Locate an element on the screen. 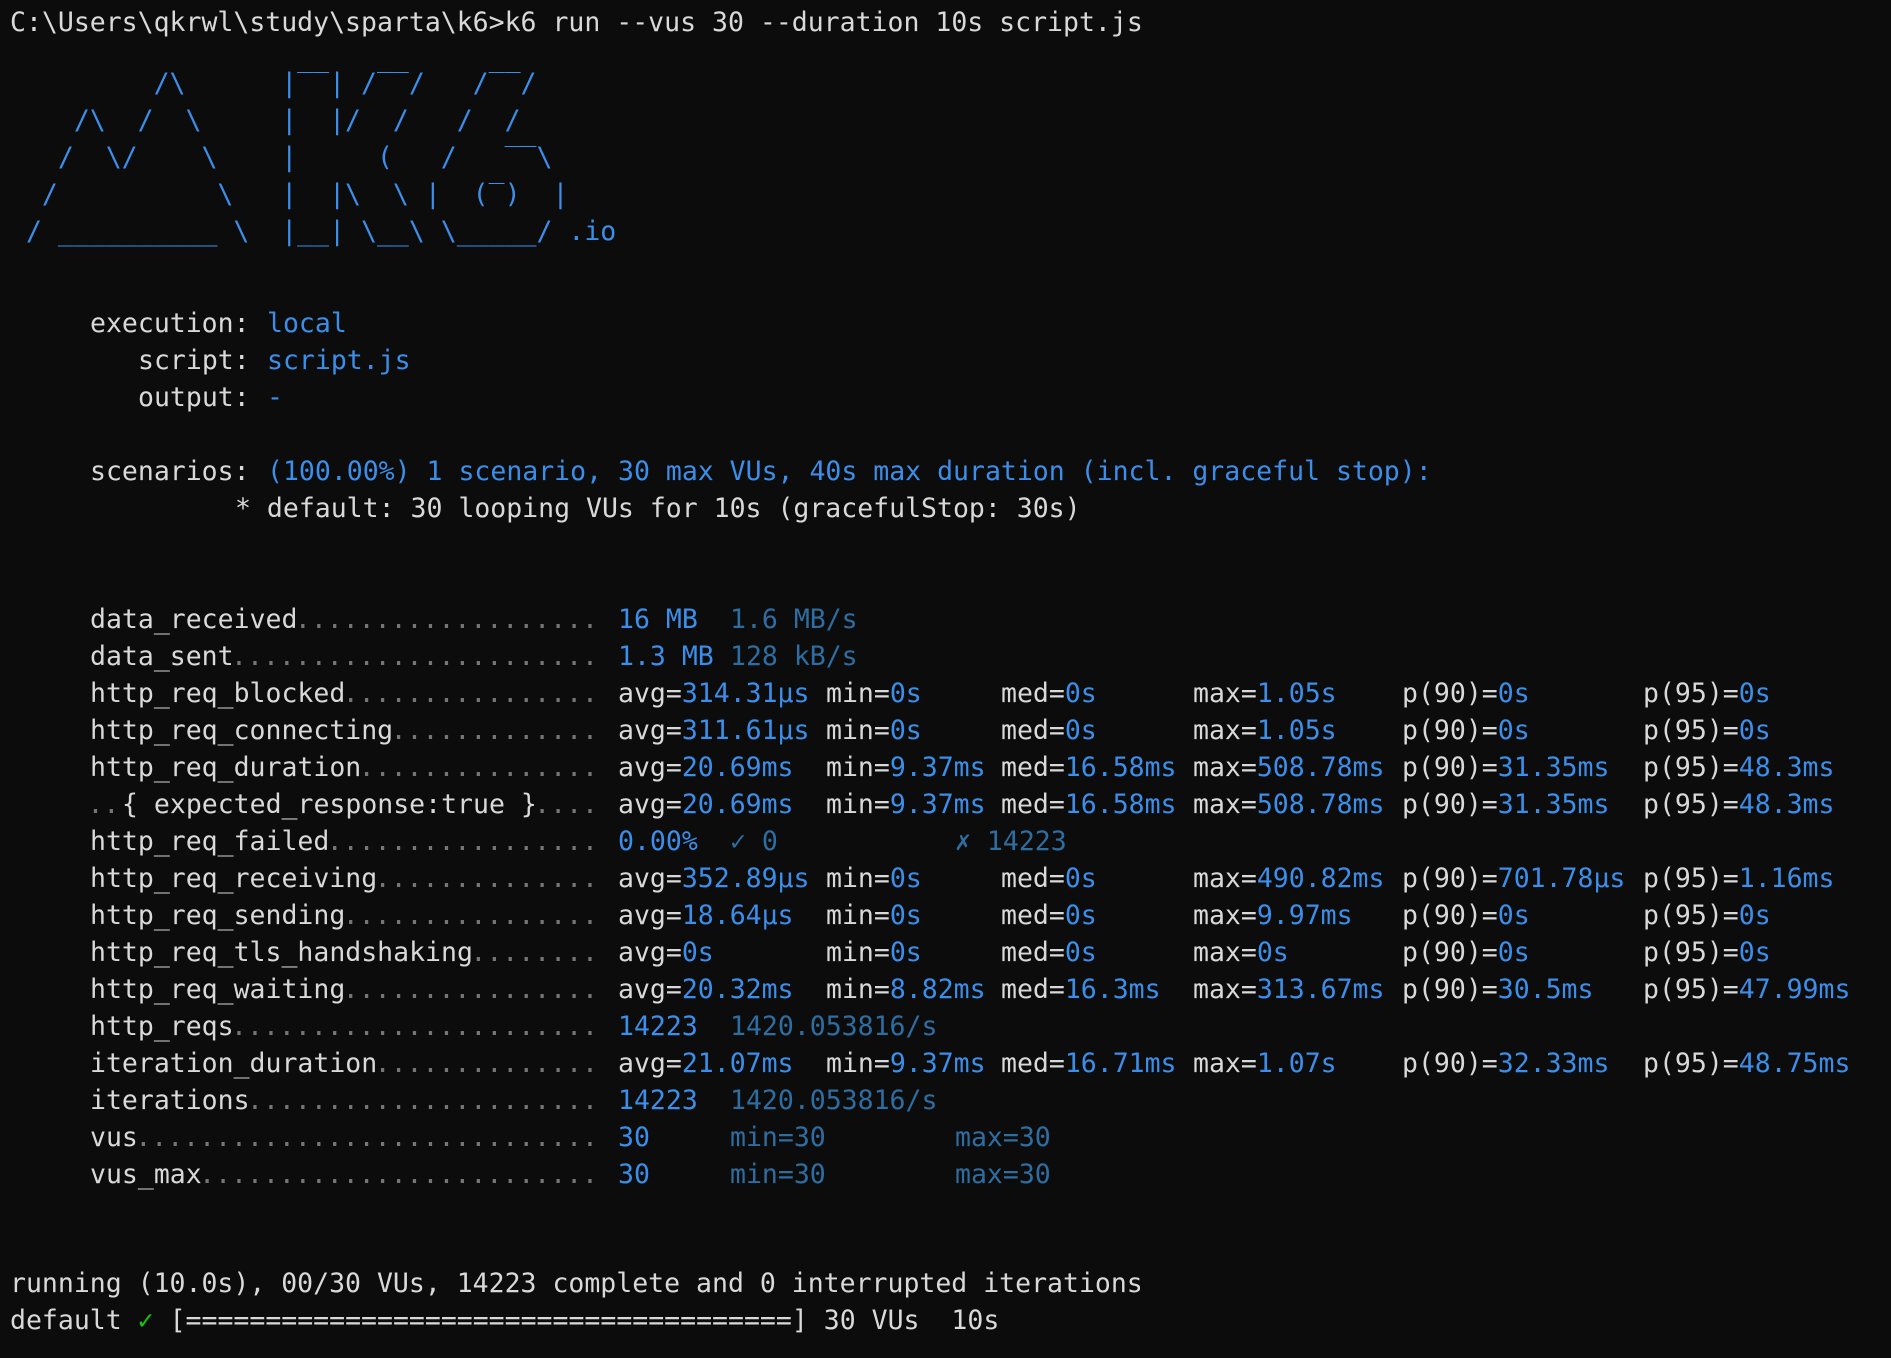  command-text: k6 run --vus 30 --duration 10s script.js is located at coordinates (823, 22).